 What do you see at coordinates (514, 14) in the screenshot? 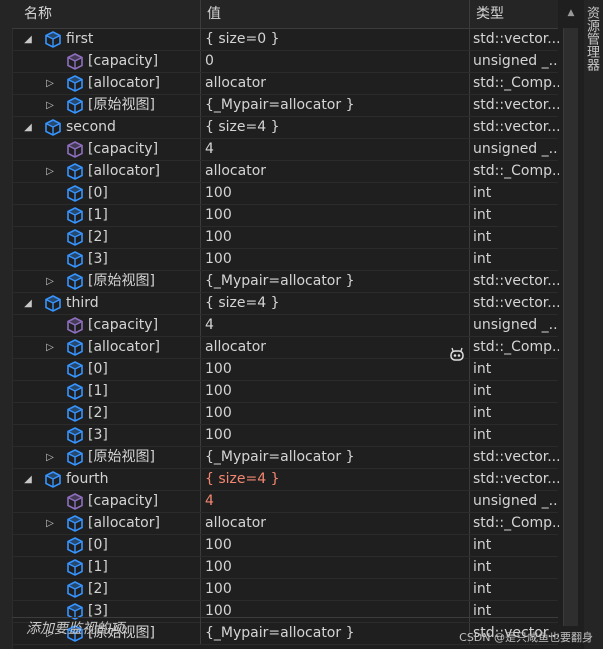
I see `header-type: 类型` at bounding box center [514, 14].